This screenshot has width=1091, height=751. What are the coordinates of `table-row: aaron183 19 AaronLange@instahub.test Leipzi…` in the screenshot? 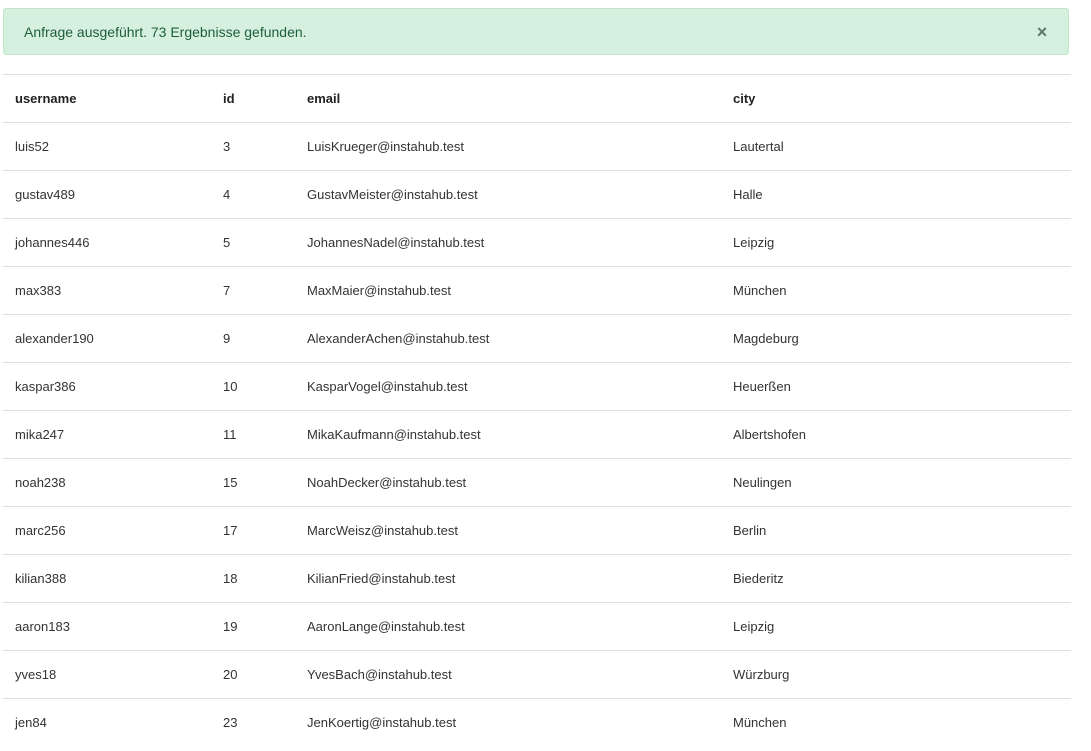 It's located at (537, 626).